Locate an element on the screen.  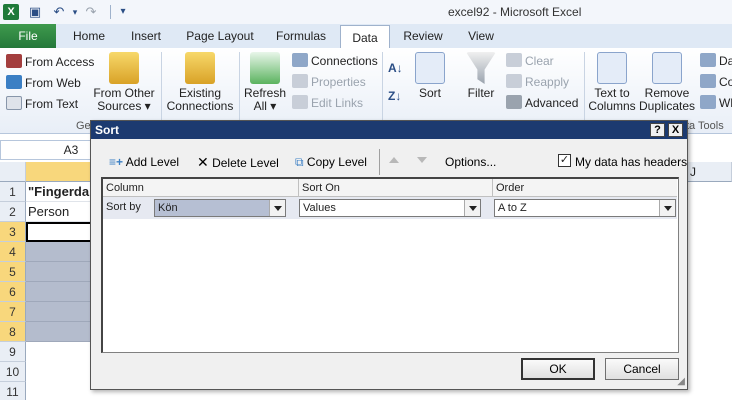
cell-a3 is located at coordinates (61, 232).